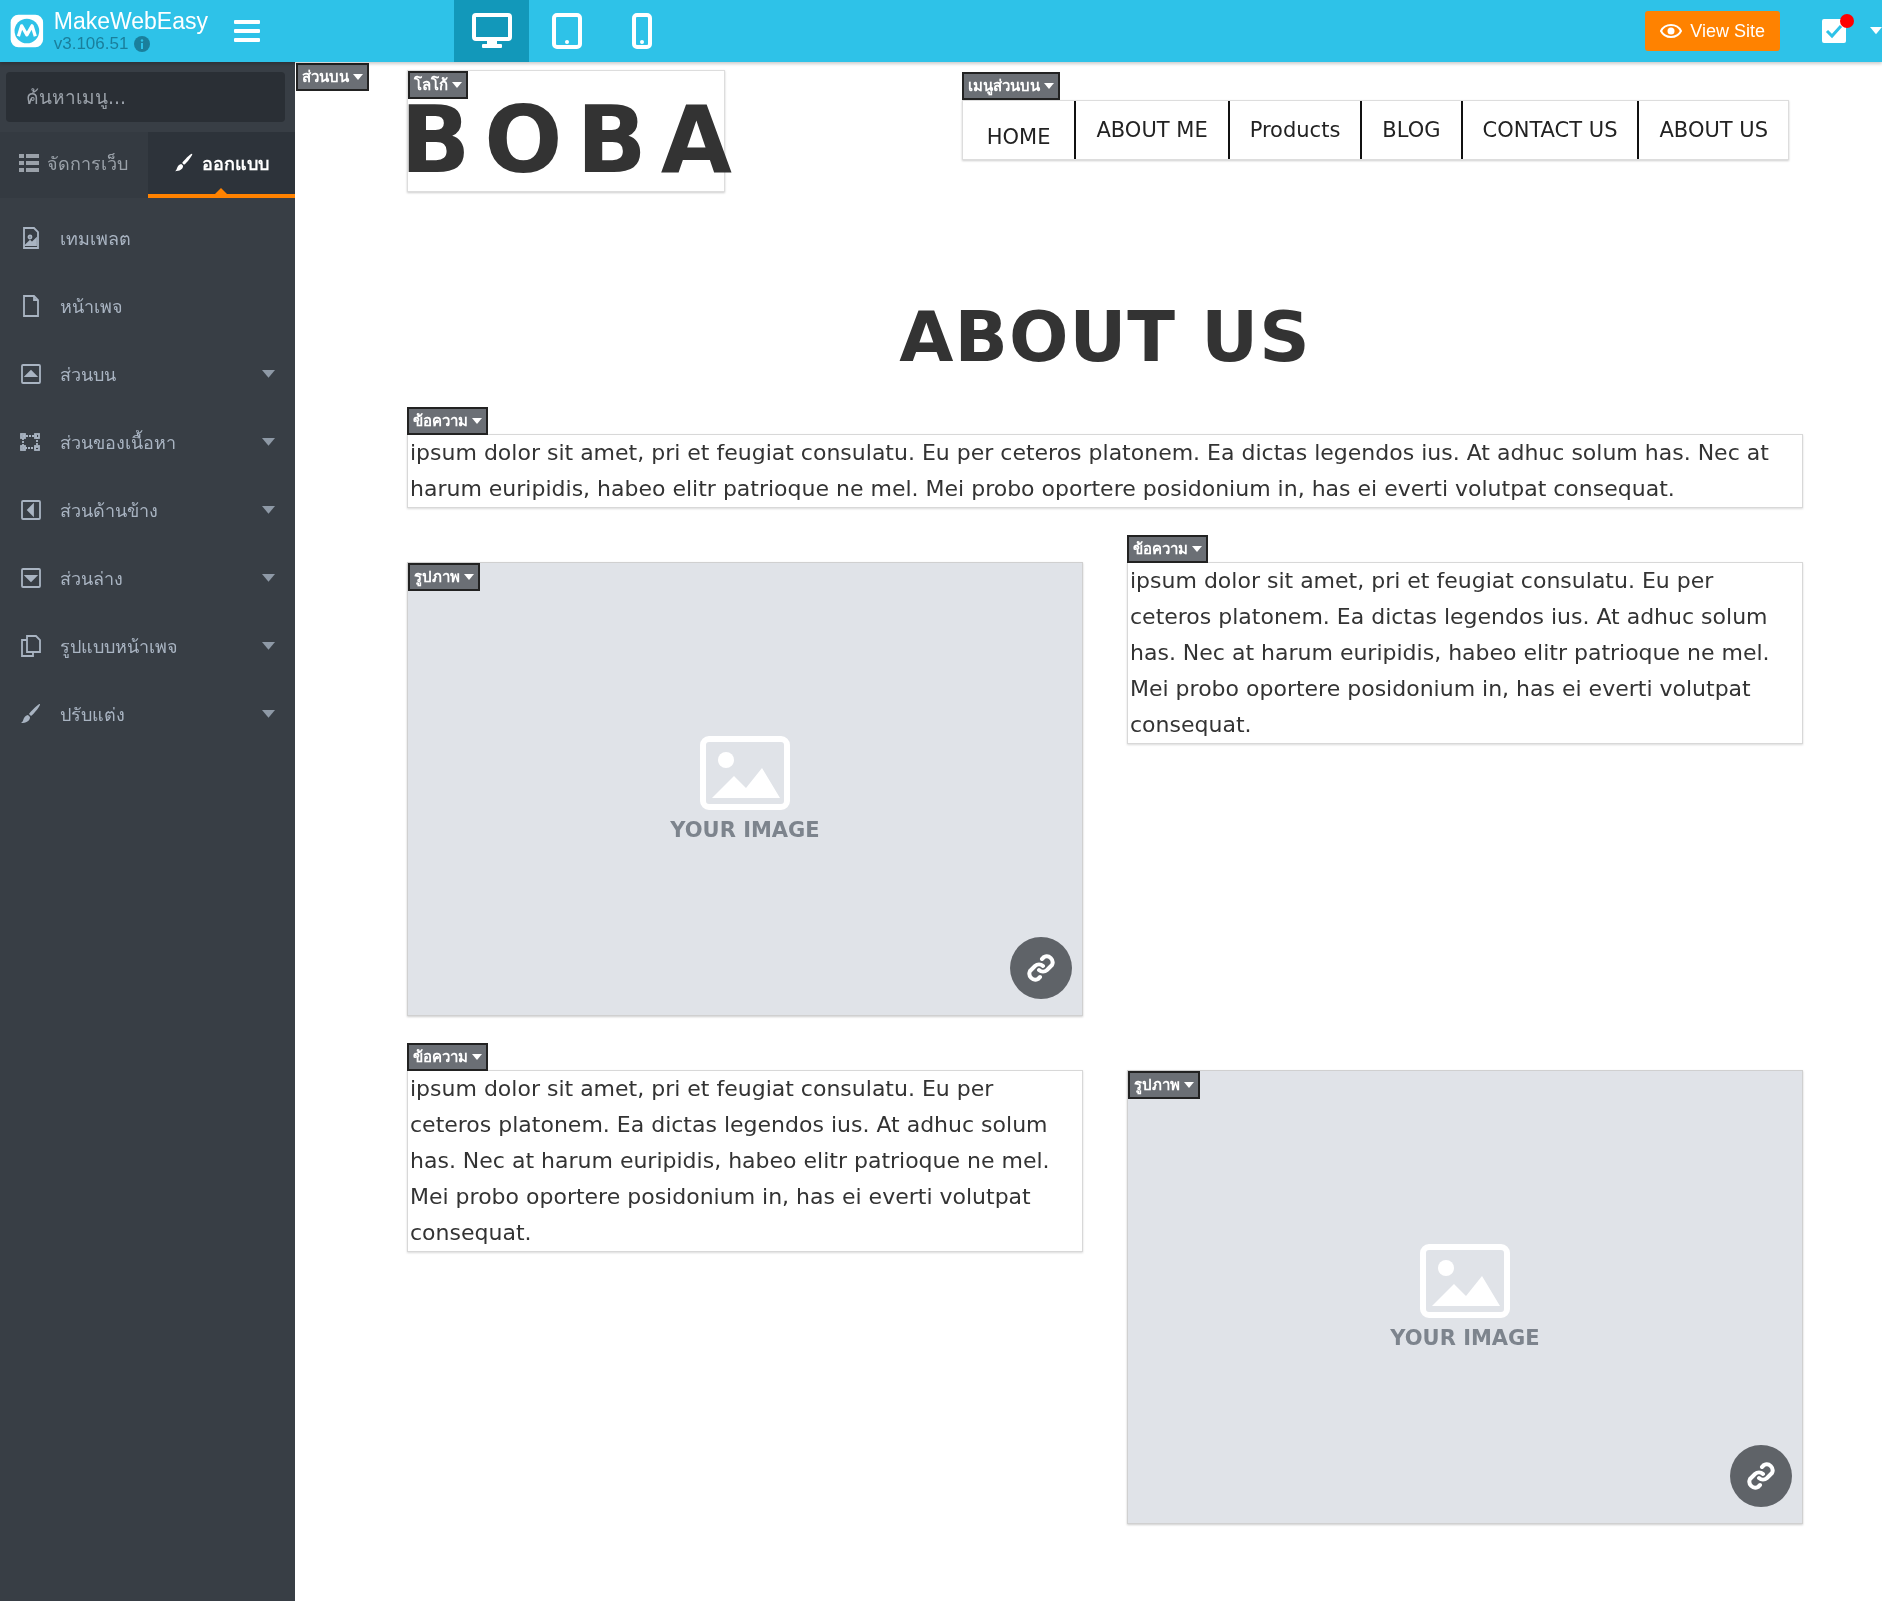 The height and width of the screenshot is (1601, 1882). I want to click on device-button, so click(491, 31).